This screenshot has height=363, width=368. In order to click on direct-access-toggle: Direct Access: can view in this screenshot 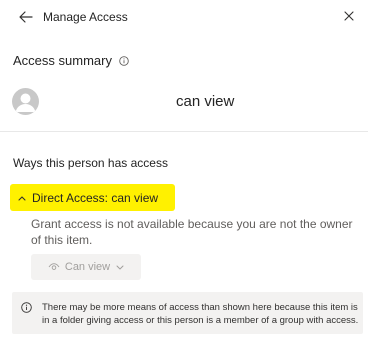, I will do `click(92, 197)`.